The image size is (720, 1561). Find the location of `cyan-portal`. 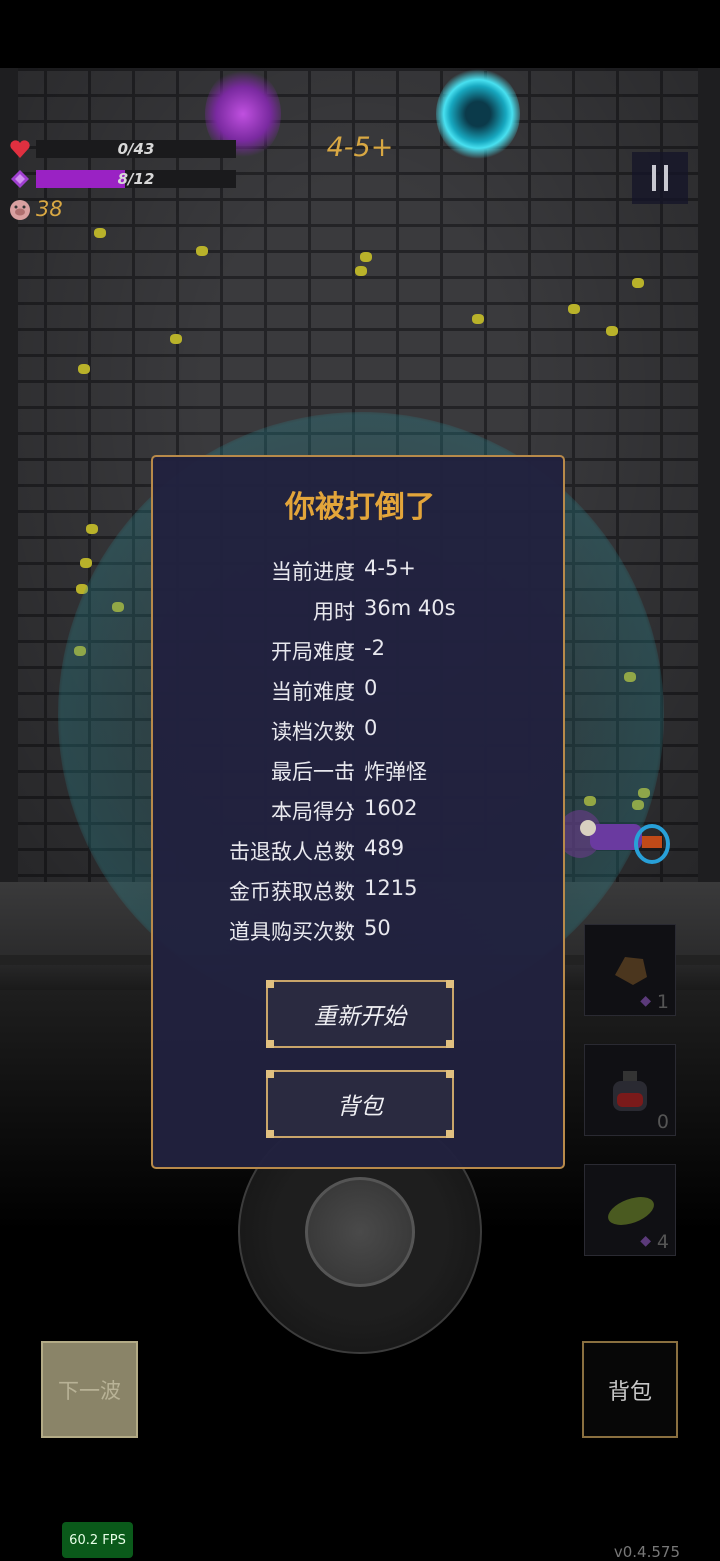

cyan-portal is located at coordinates (478, 114).